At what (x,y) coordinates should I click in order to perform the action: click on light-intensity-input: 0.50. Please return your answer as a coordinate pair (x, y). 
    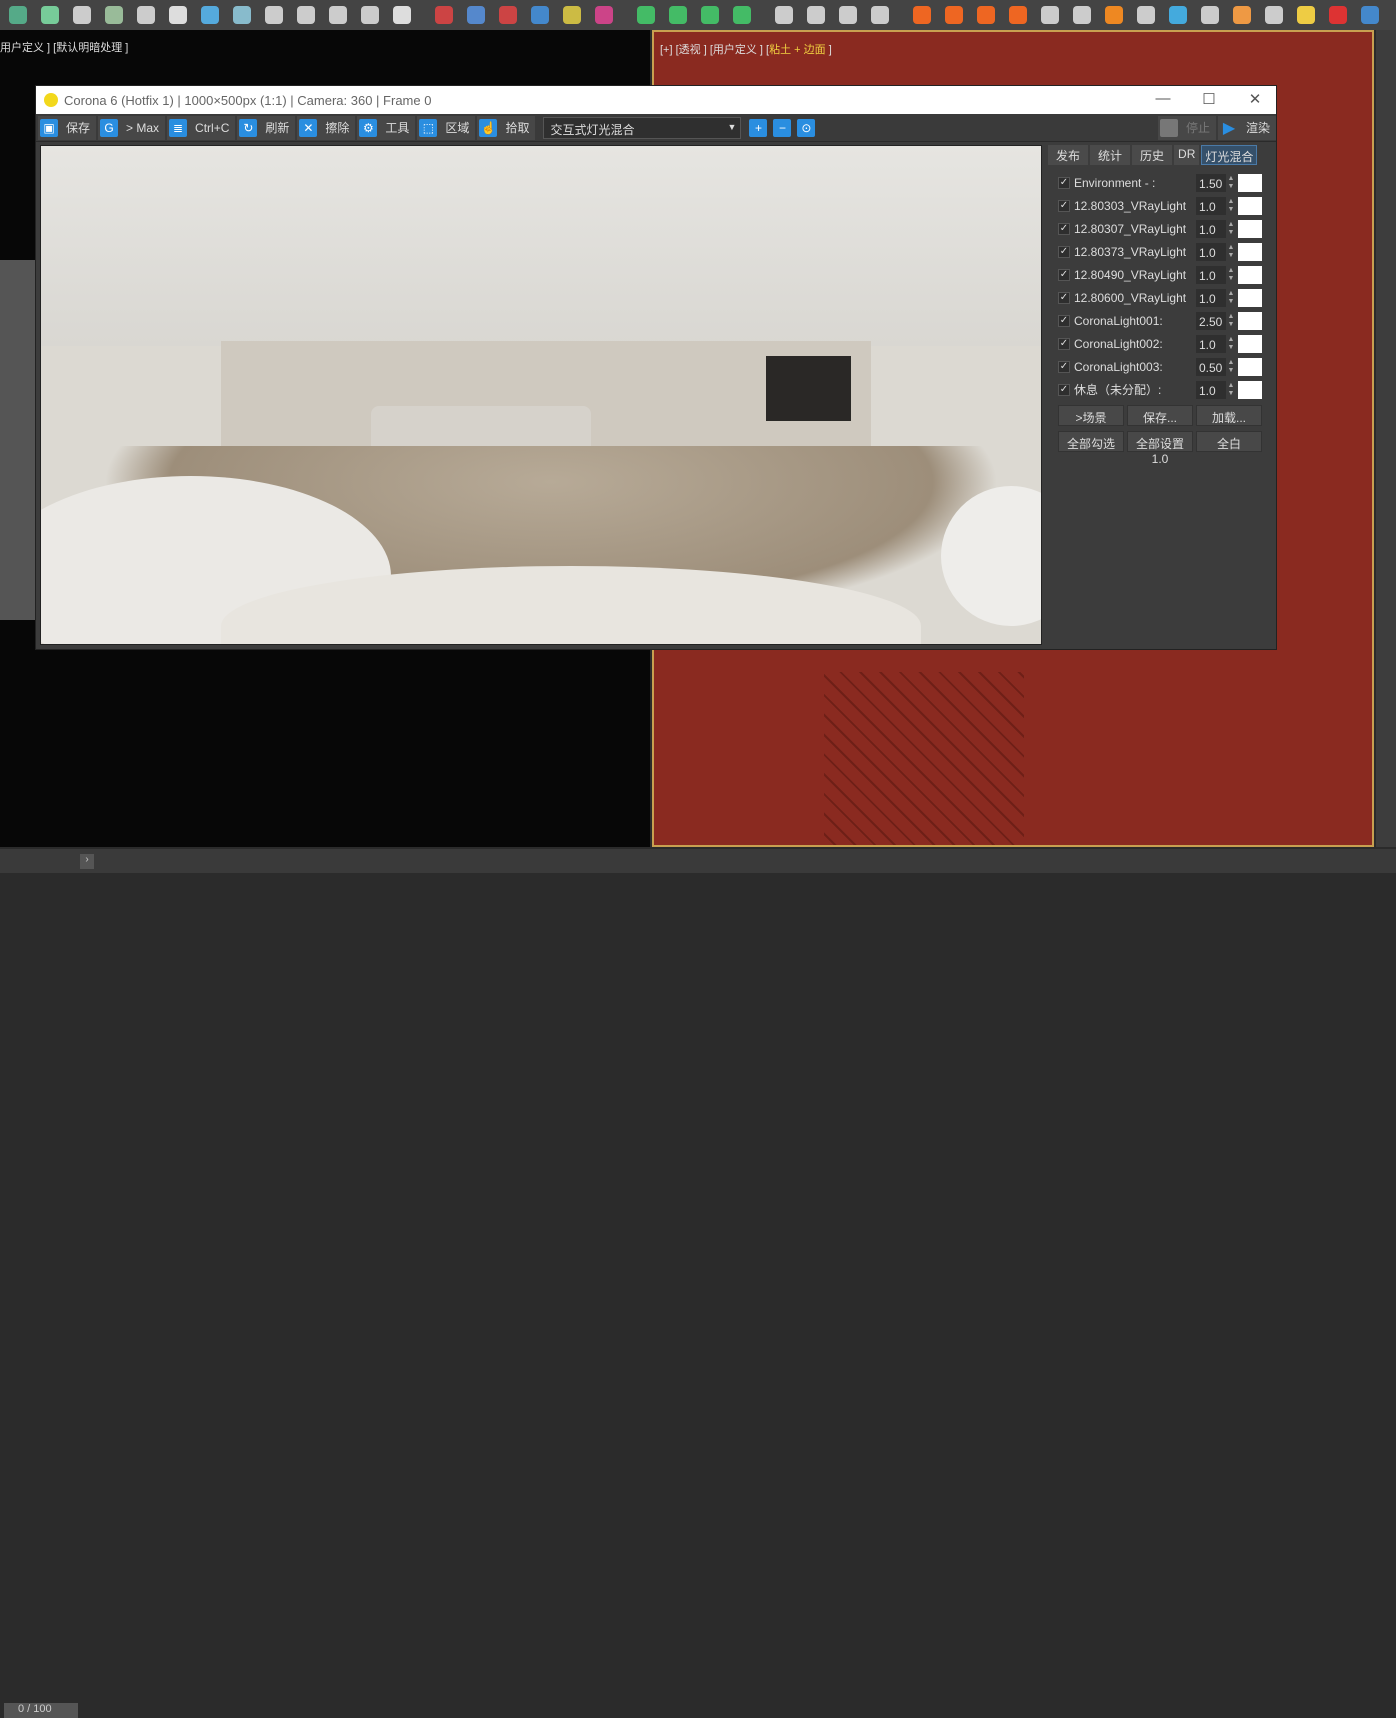
    Looking at the image, I should click on (1211, 366).